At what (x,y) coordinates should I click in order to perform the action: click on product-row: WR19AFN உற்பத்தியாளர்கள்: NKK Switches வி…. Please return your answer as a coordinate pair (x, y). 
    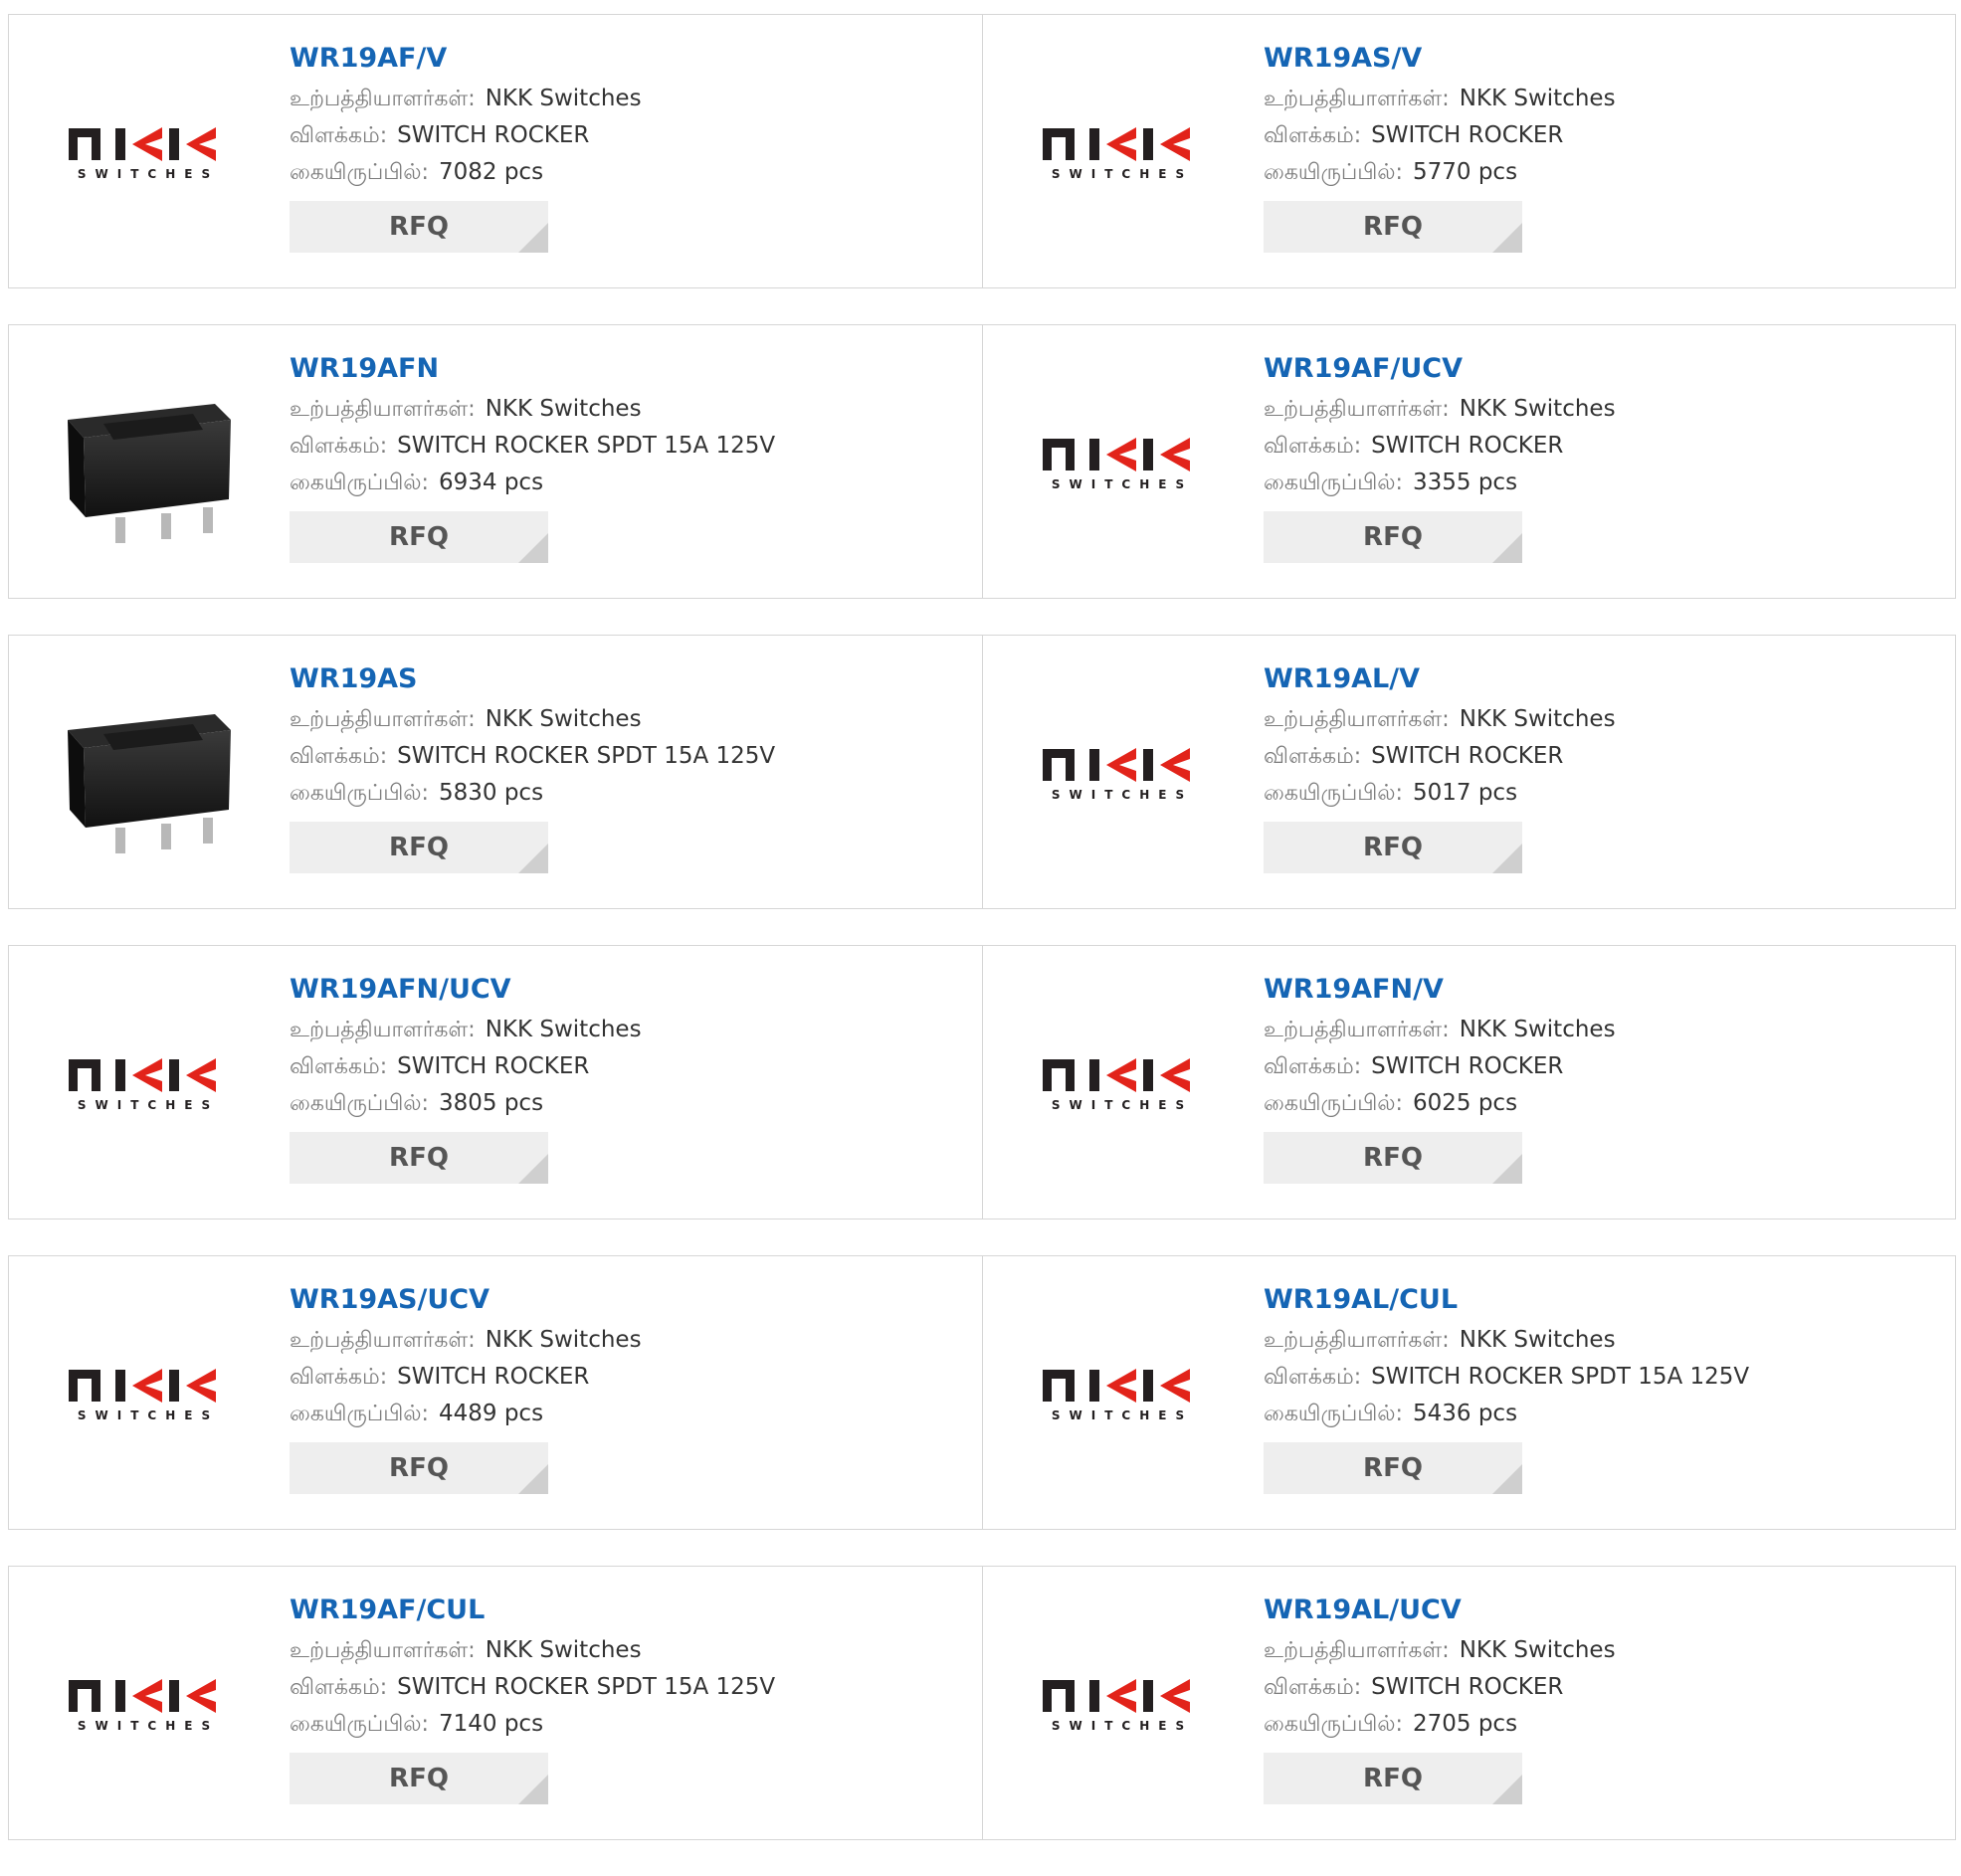
    Looking at the image, I should click on (982, 461).